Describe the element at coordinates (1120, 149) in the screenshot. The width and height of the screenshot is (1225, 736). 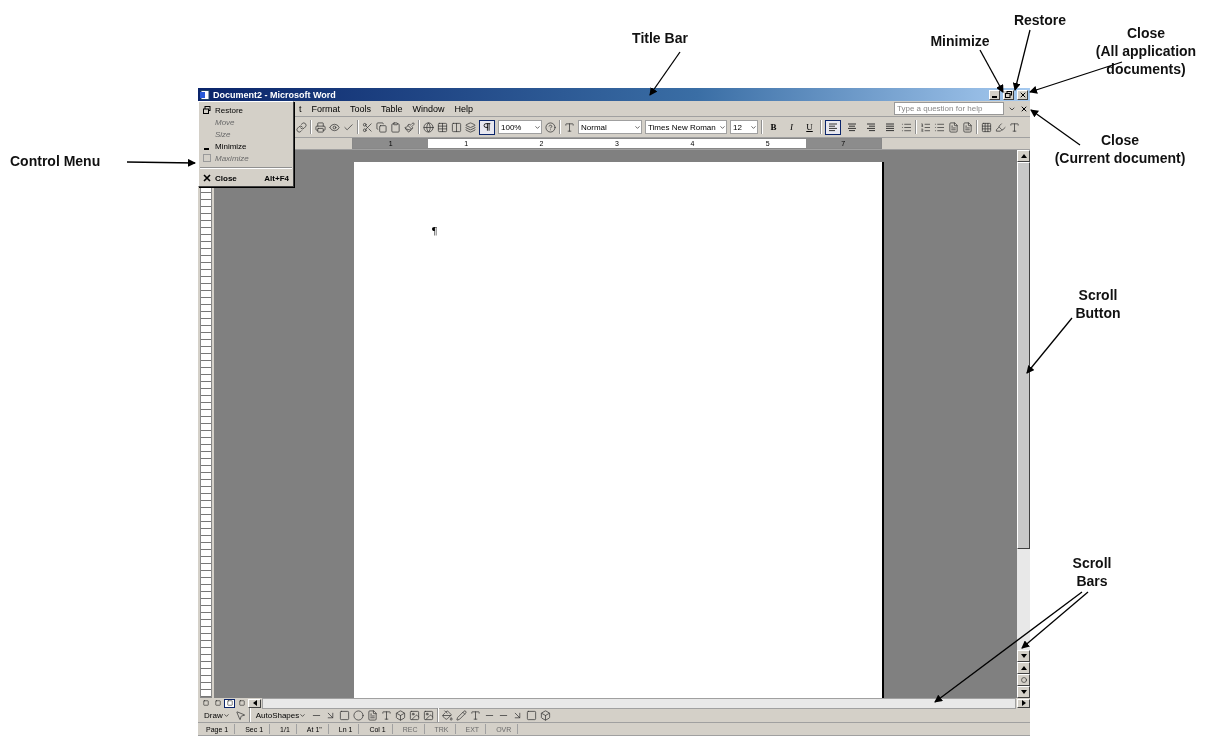
I see `callout-label: Close (Current document)` at that location.